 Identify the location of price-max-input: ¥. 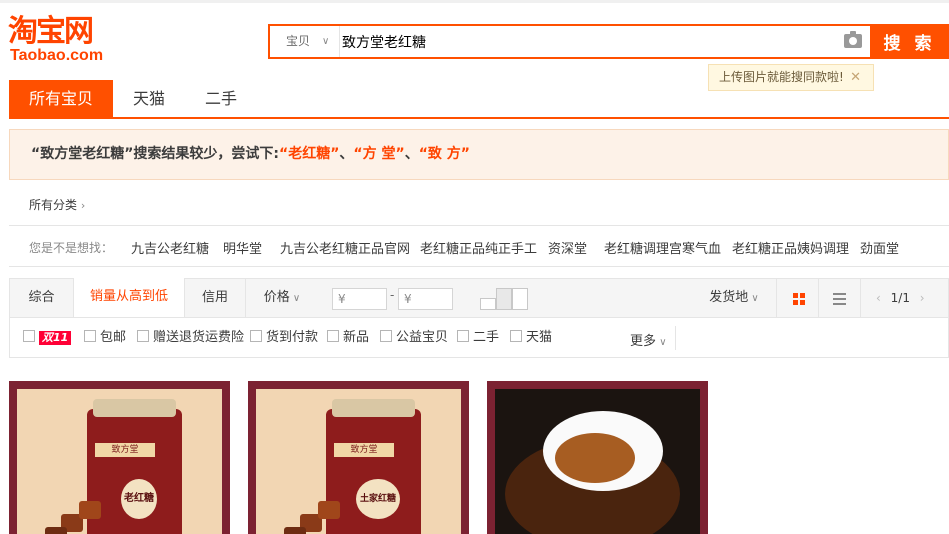
(425, 299).